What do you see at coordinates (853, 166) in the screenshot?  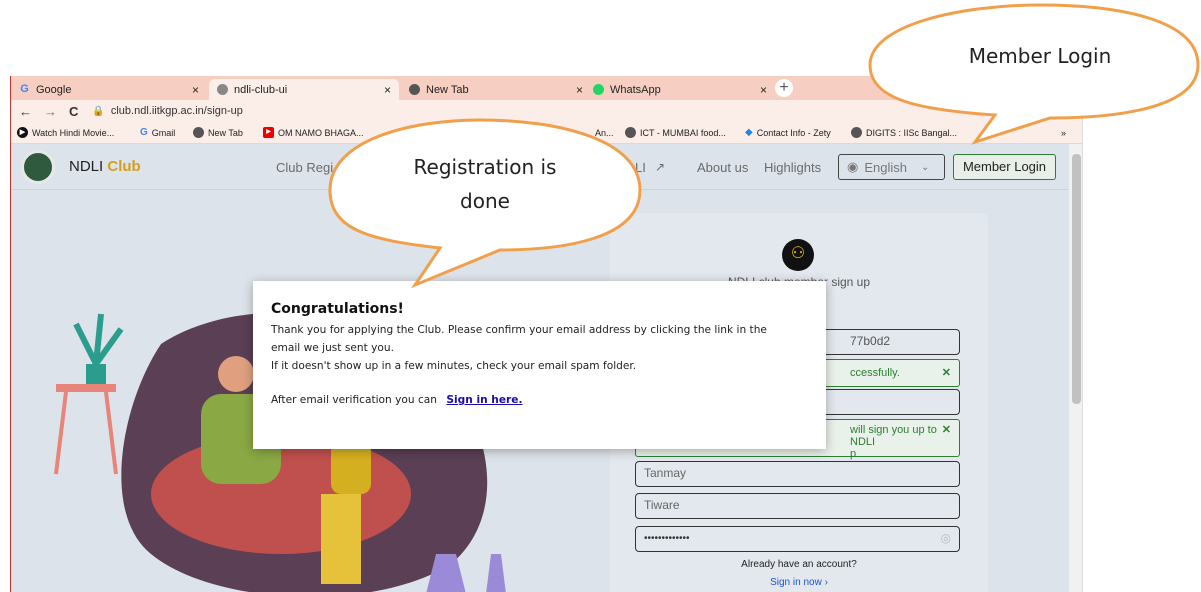 I see `globe-icon: ◉` at bounding box center [853, 166].